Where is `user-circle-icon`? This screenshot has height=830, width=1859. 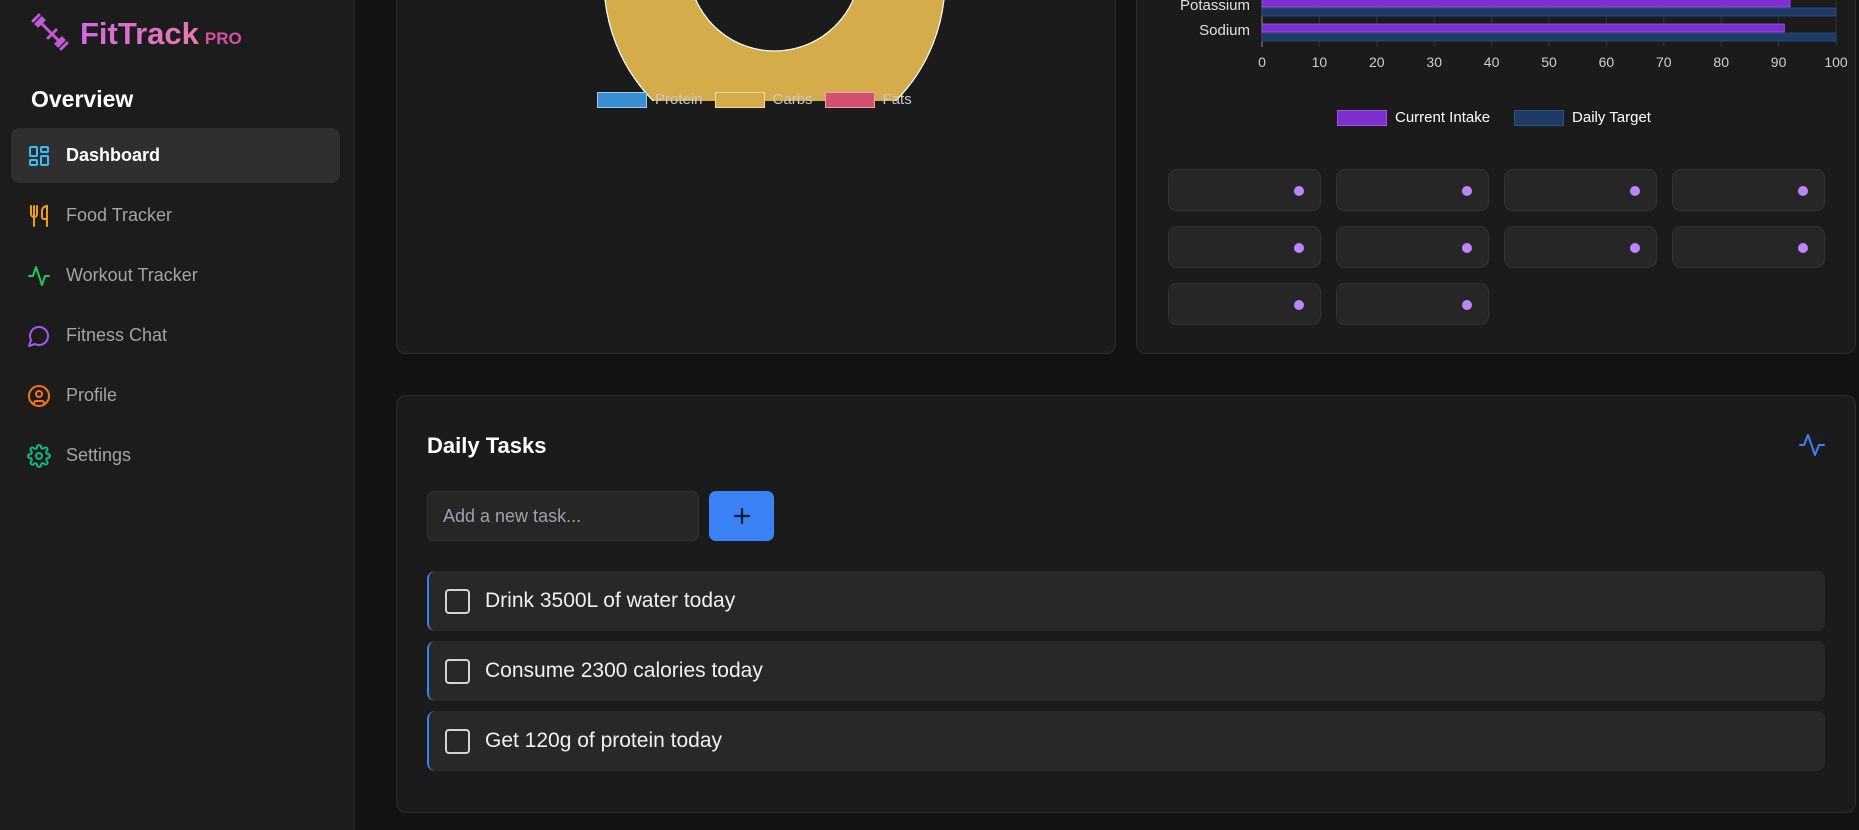 user-circle-icon is located at coordinates (39, 396).